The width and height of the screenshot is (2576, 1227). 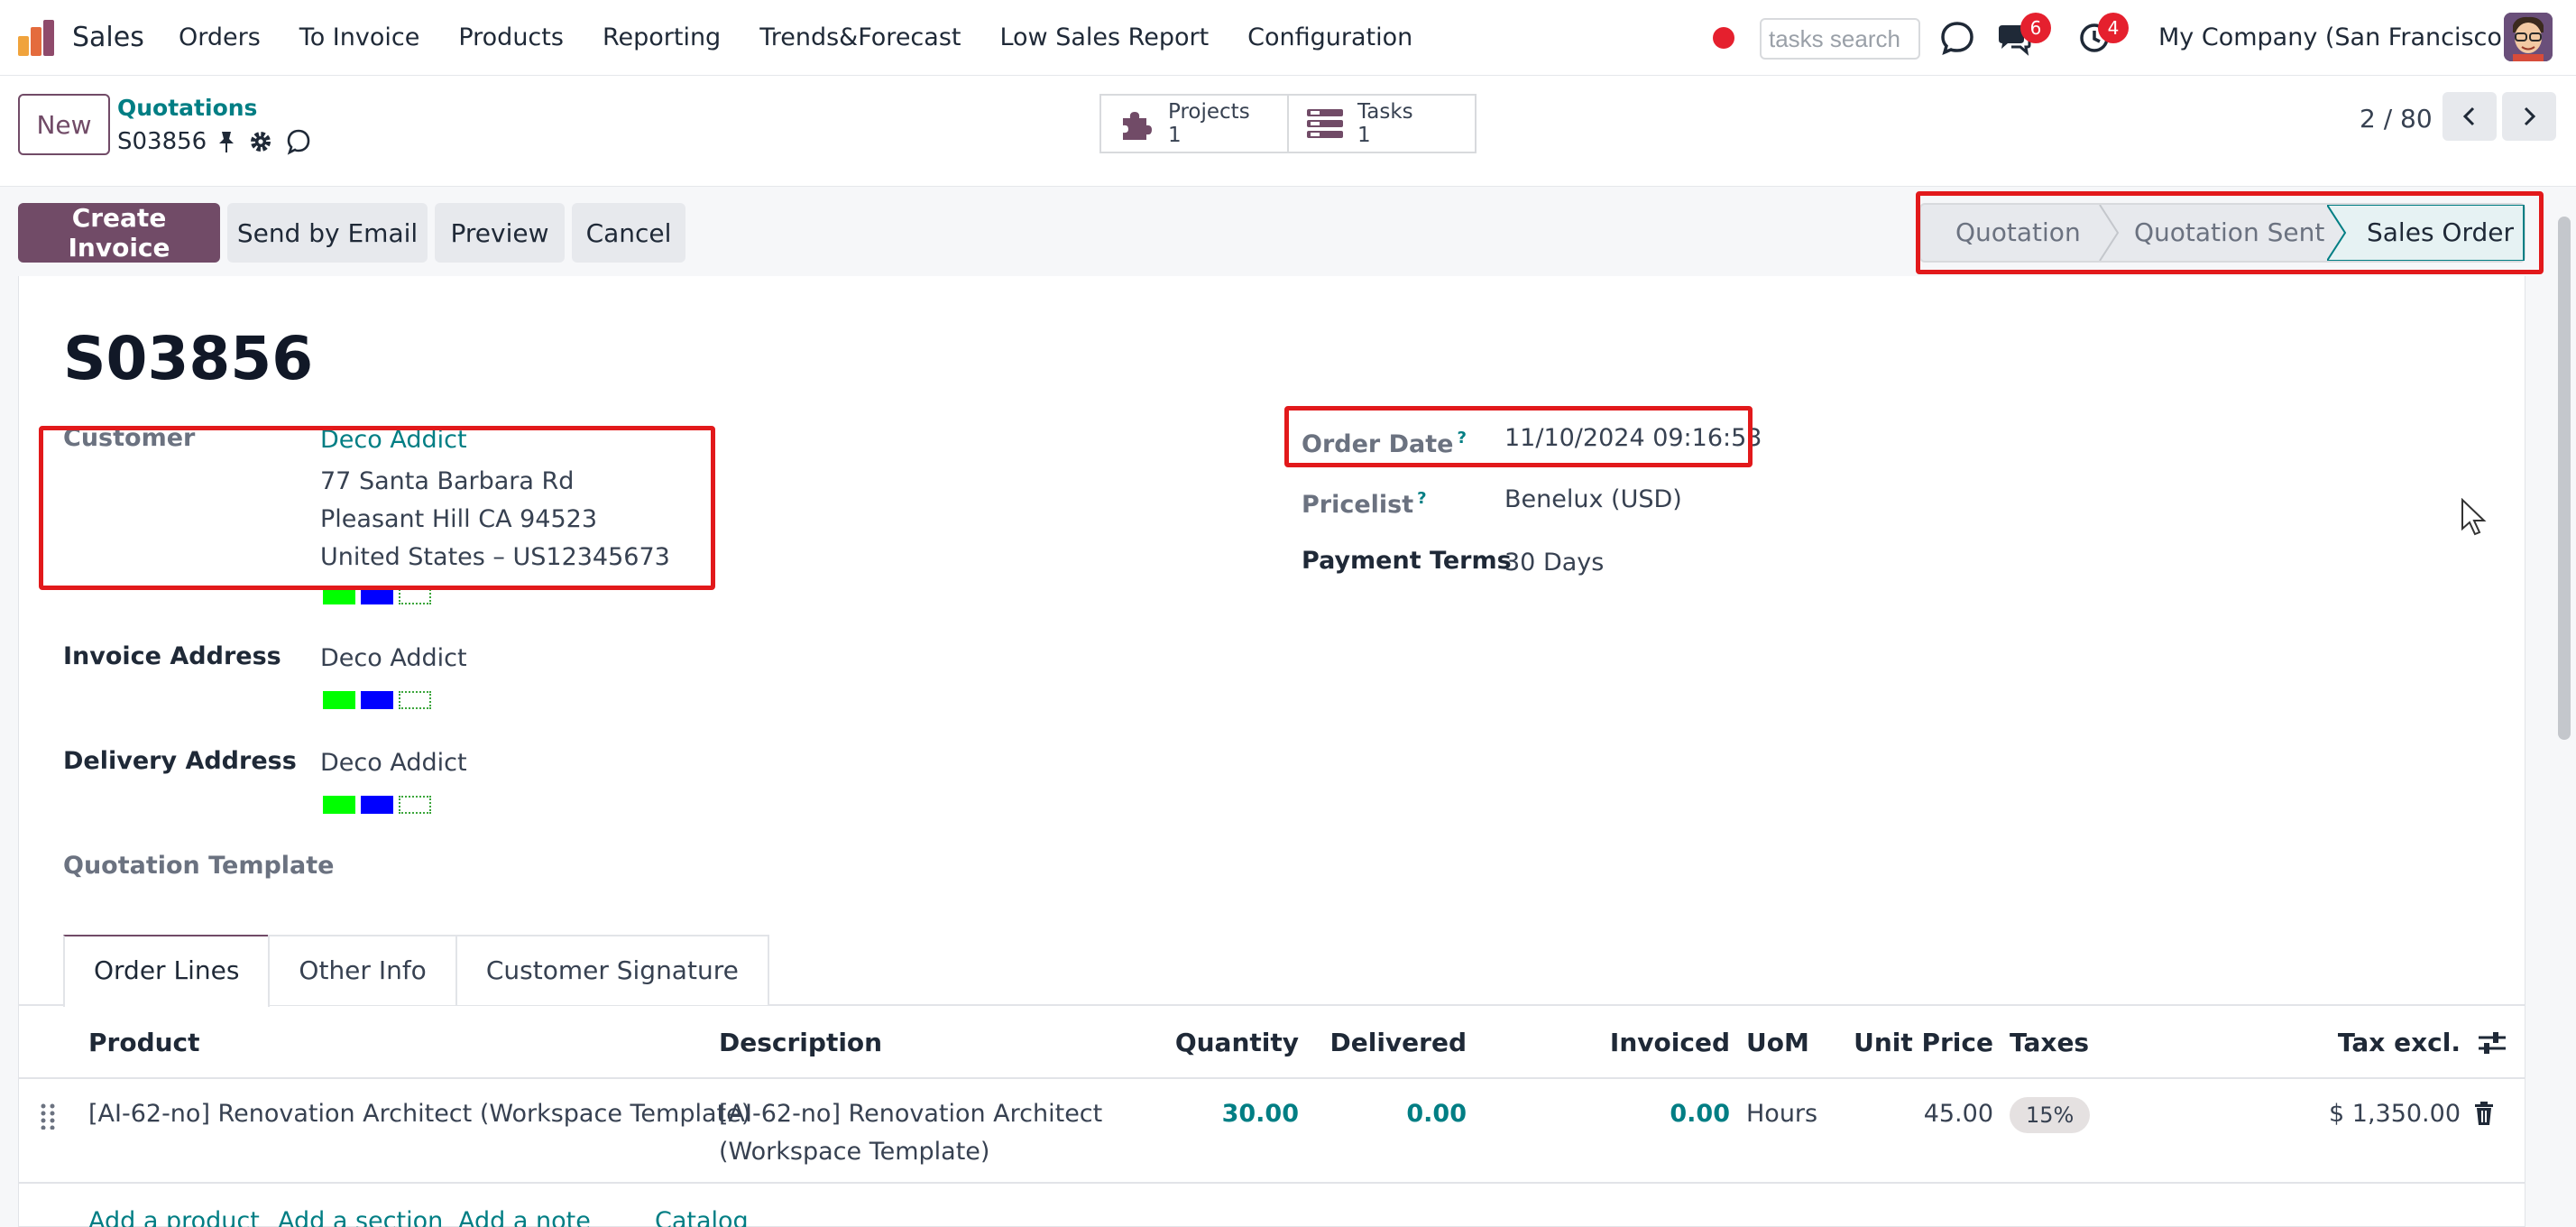 I want to click on projects-smart-button: Projects 1, so click(x=1194, y=124).